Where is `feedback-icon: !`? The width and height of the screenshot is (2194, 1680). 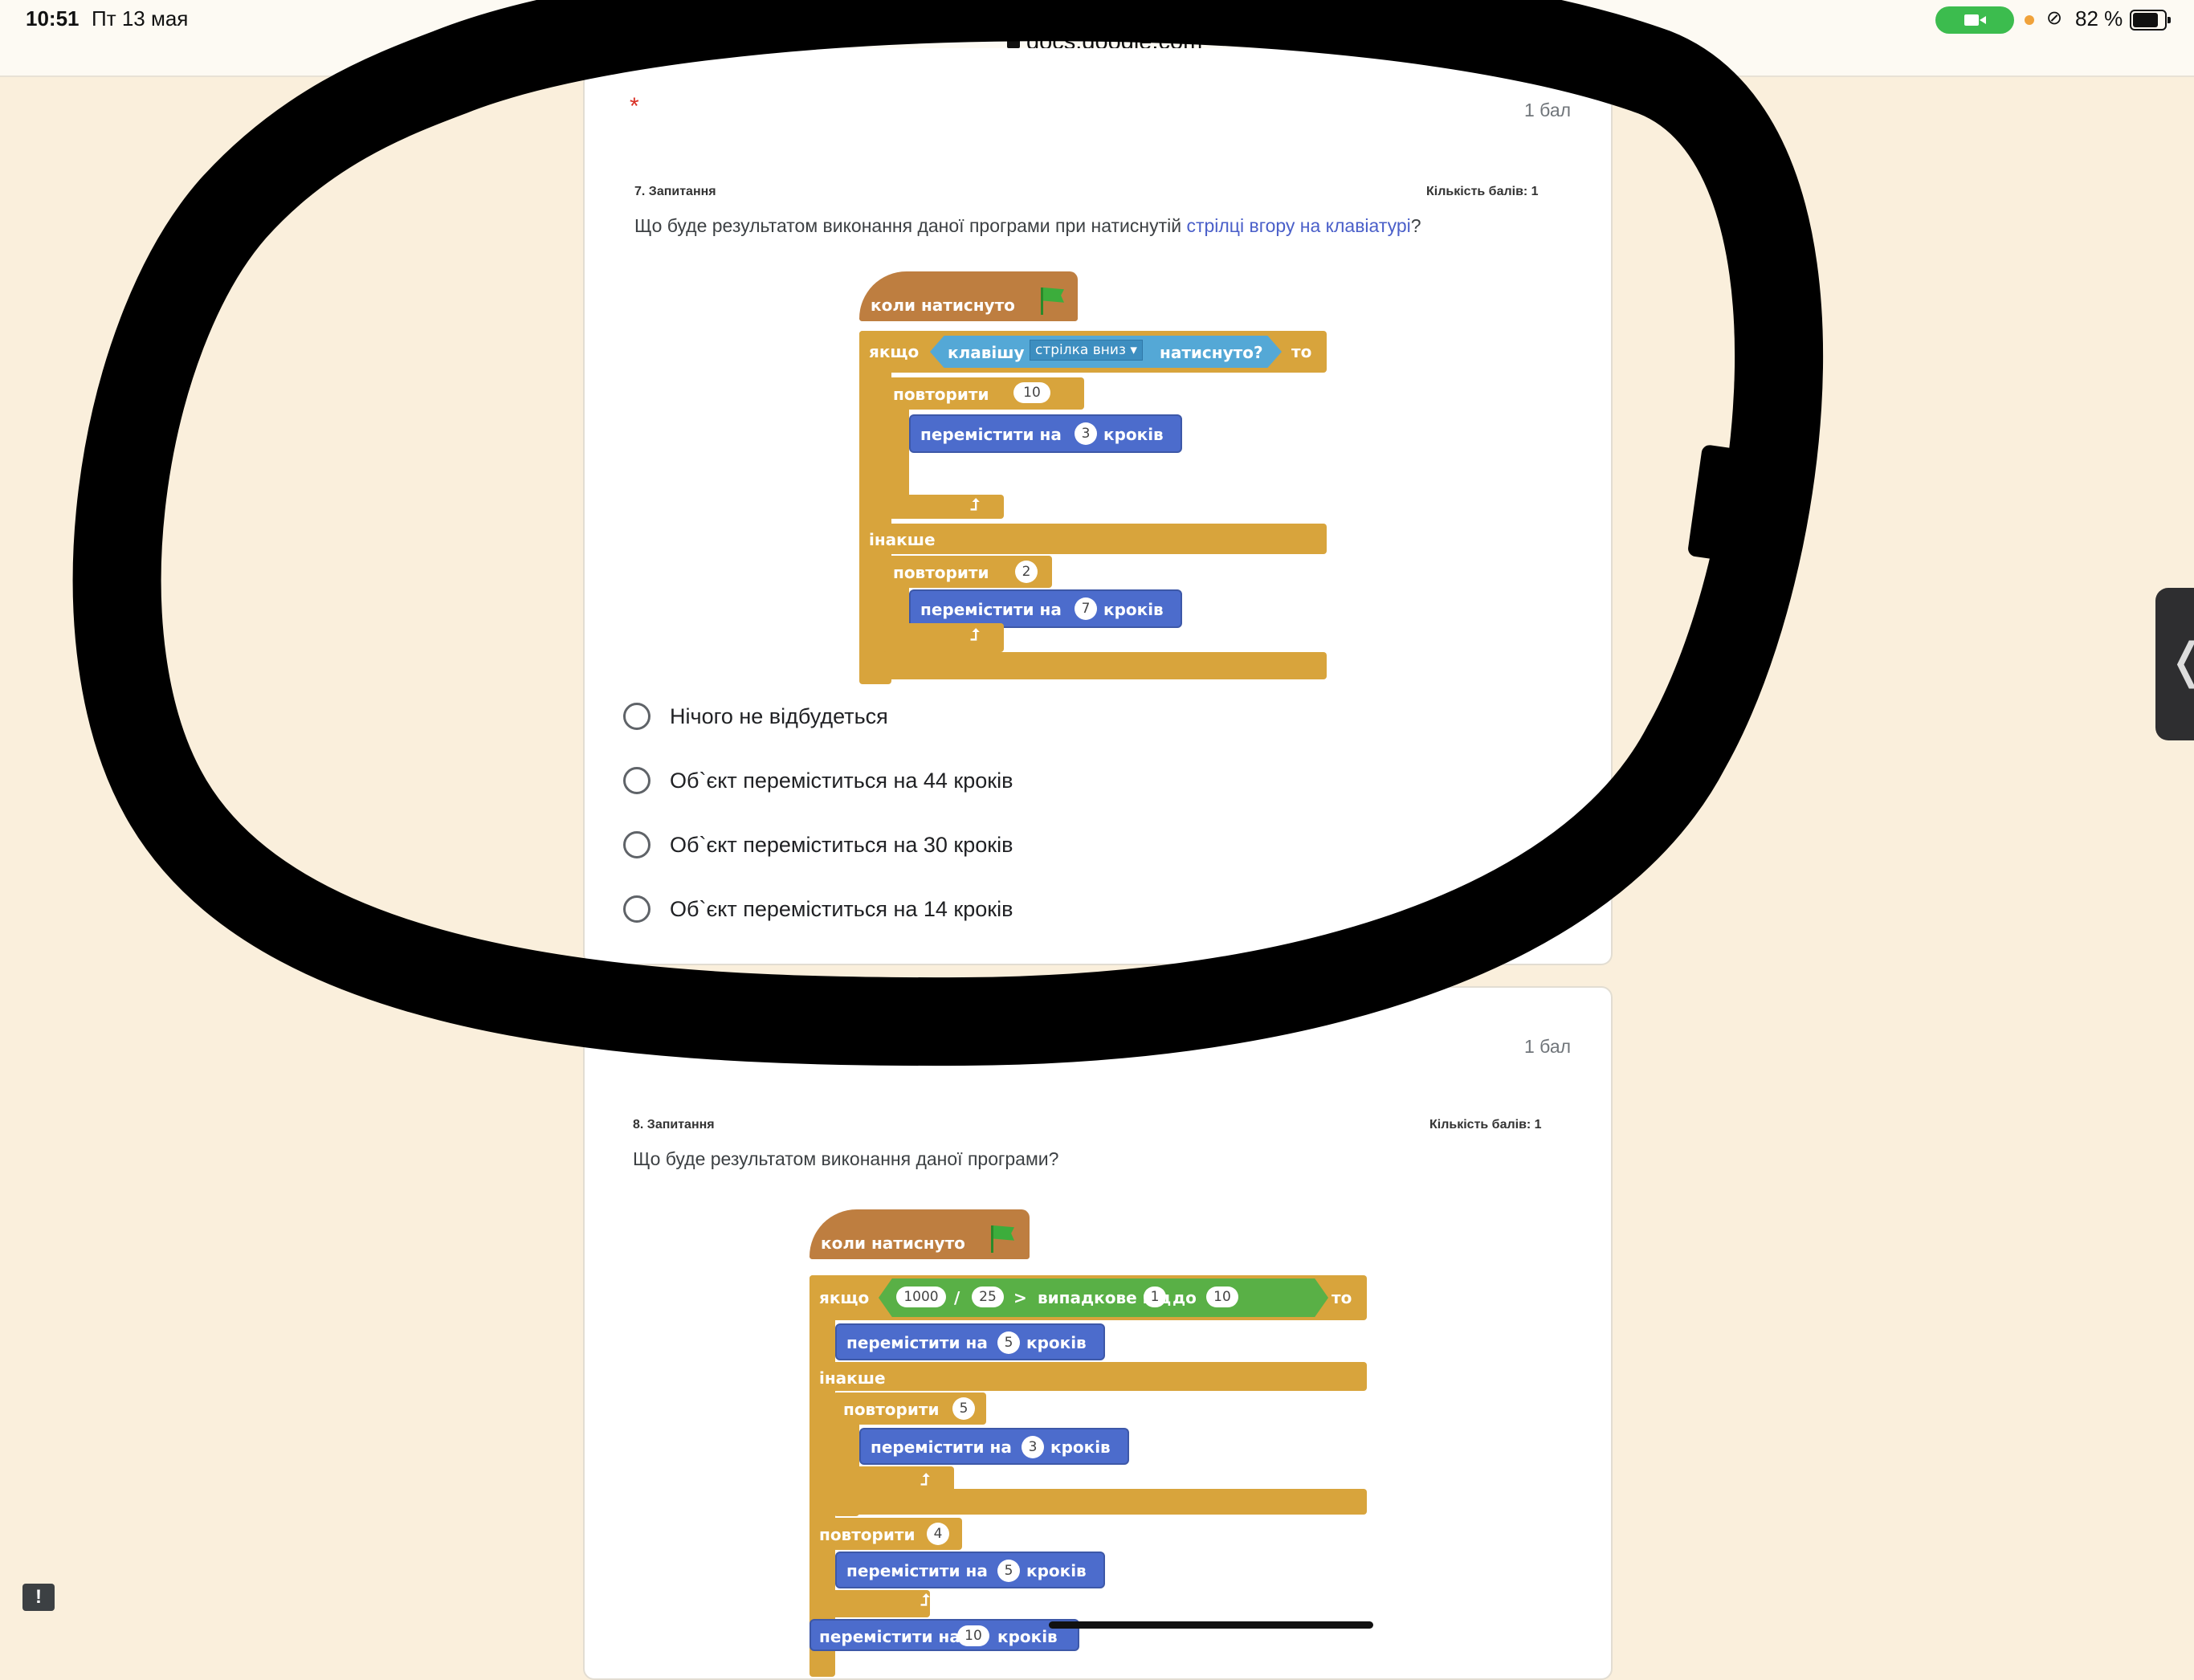
feedback-icon: ! is located at coordinates (38, 1597).